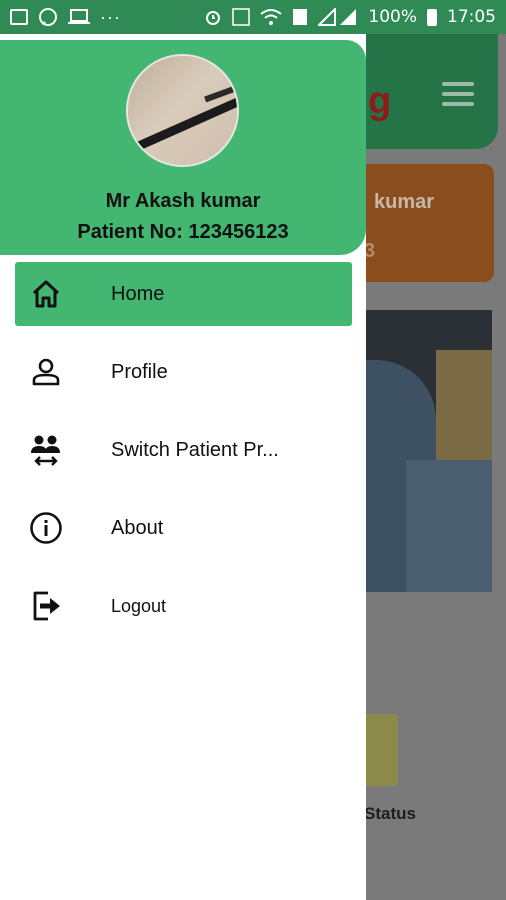 Image resolution: width=506 pixels, height=900 pixels. I want to click on clock: 17:05, so click(471, 17).